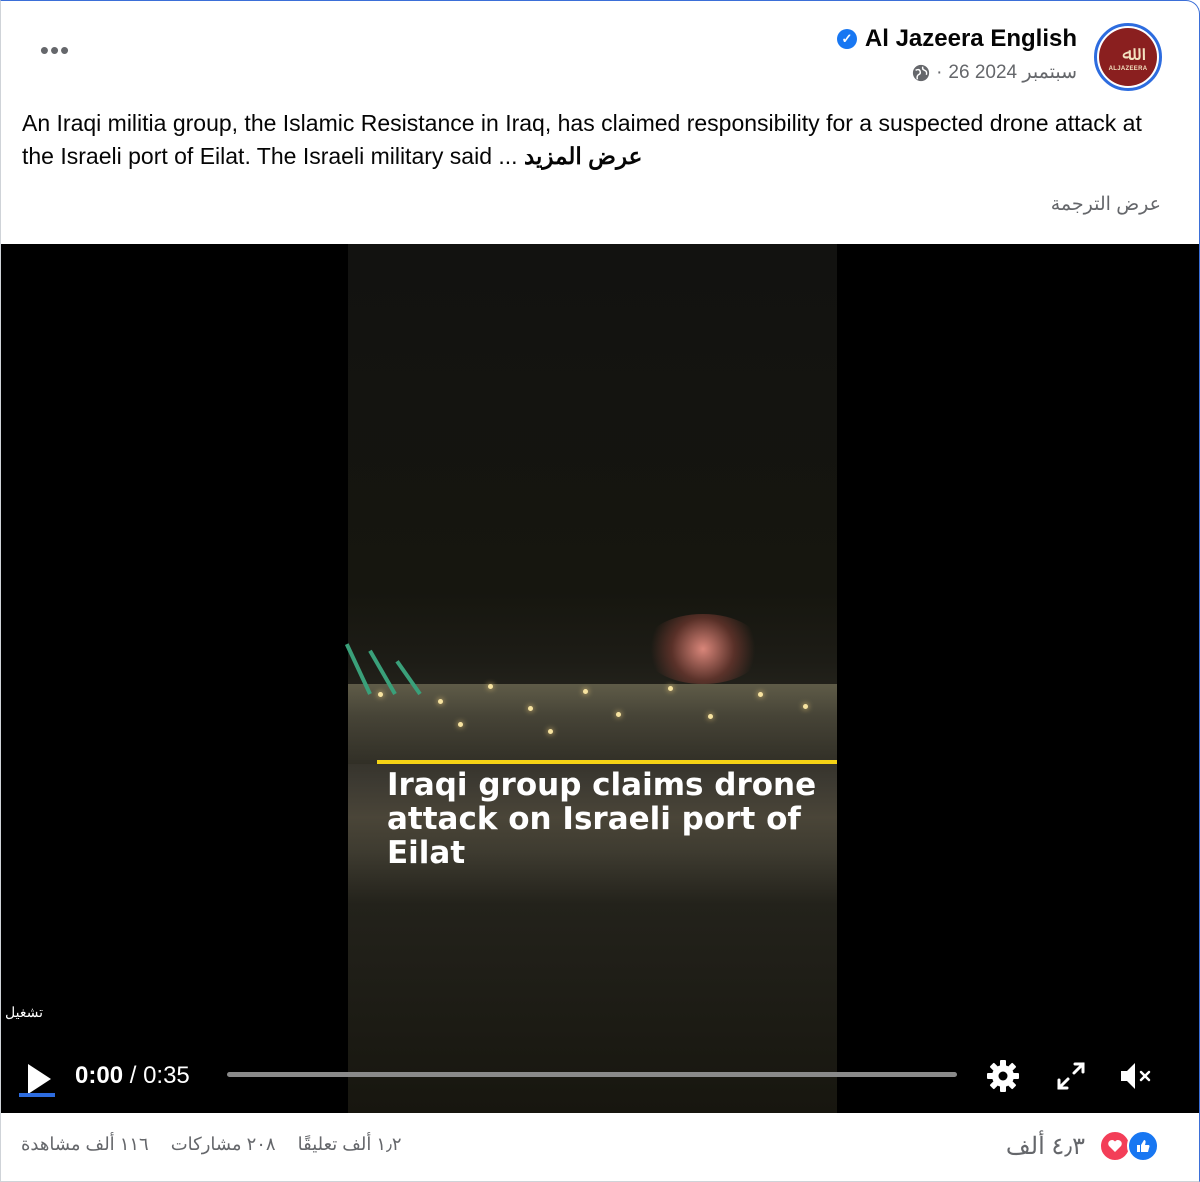 The width and height of the screenshot is (1200, 1182). Describe the element at coordinates (166, 1075) in the screenshot. I see `duration: 0:35` at that location.